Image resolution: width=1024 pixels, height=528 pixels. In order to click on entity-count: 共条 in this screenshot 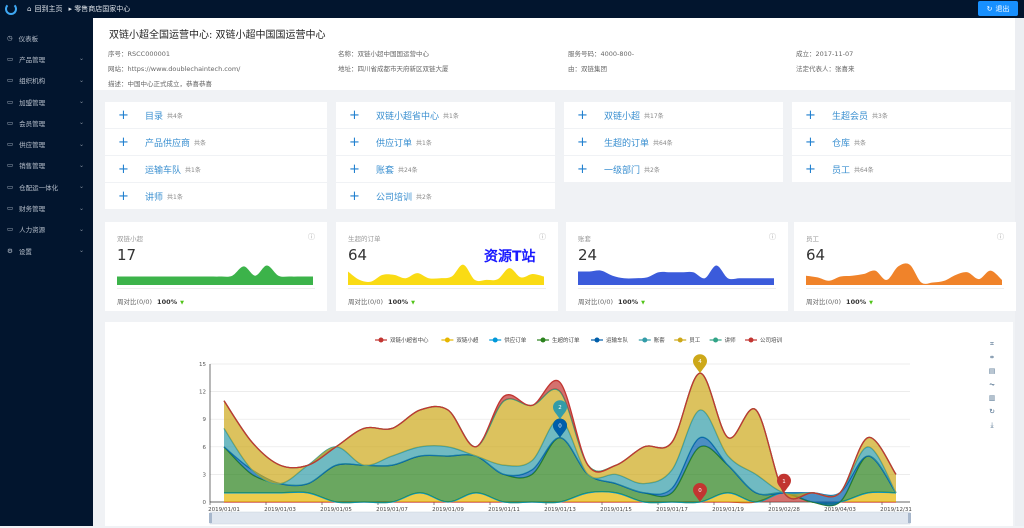, I will do `click(860, 143)`.